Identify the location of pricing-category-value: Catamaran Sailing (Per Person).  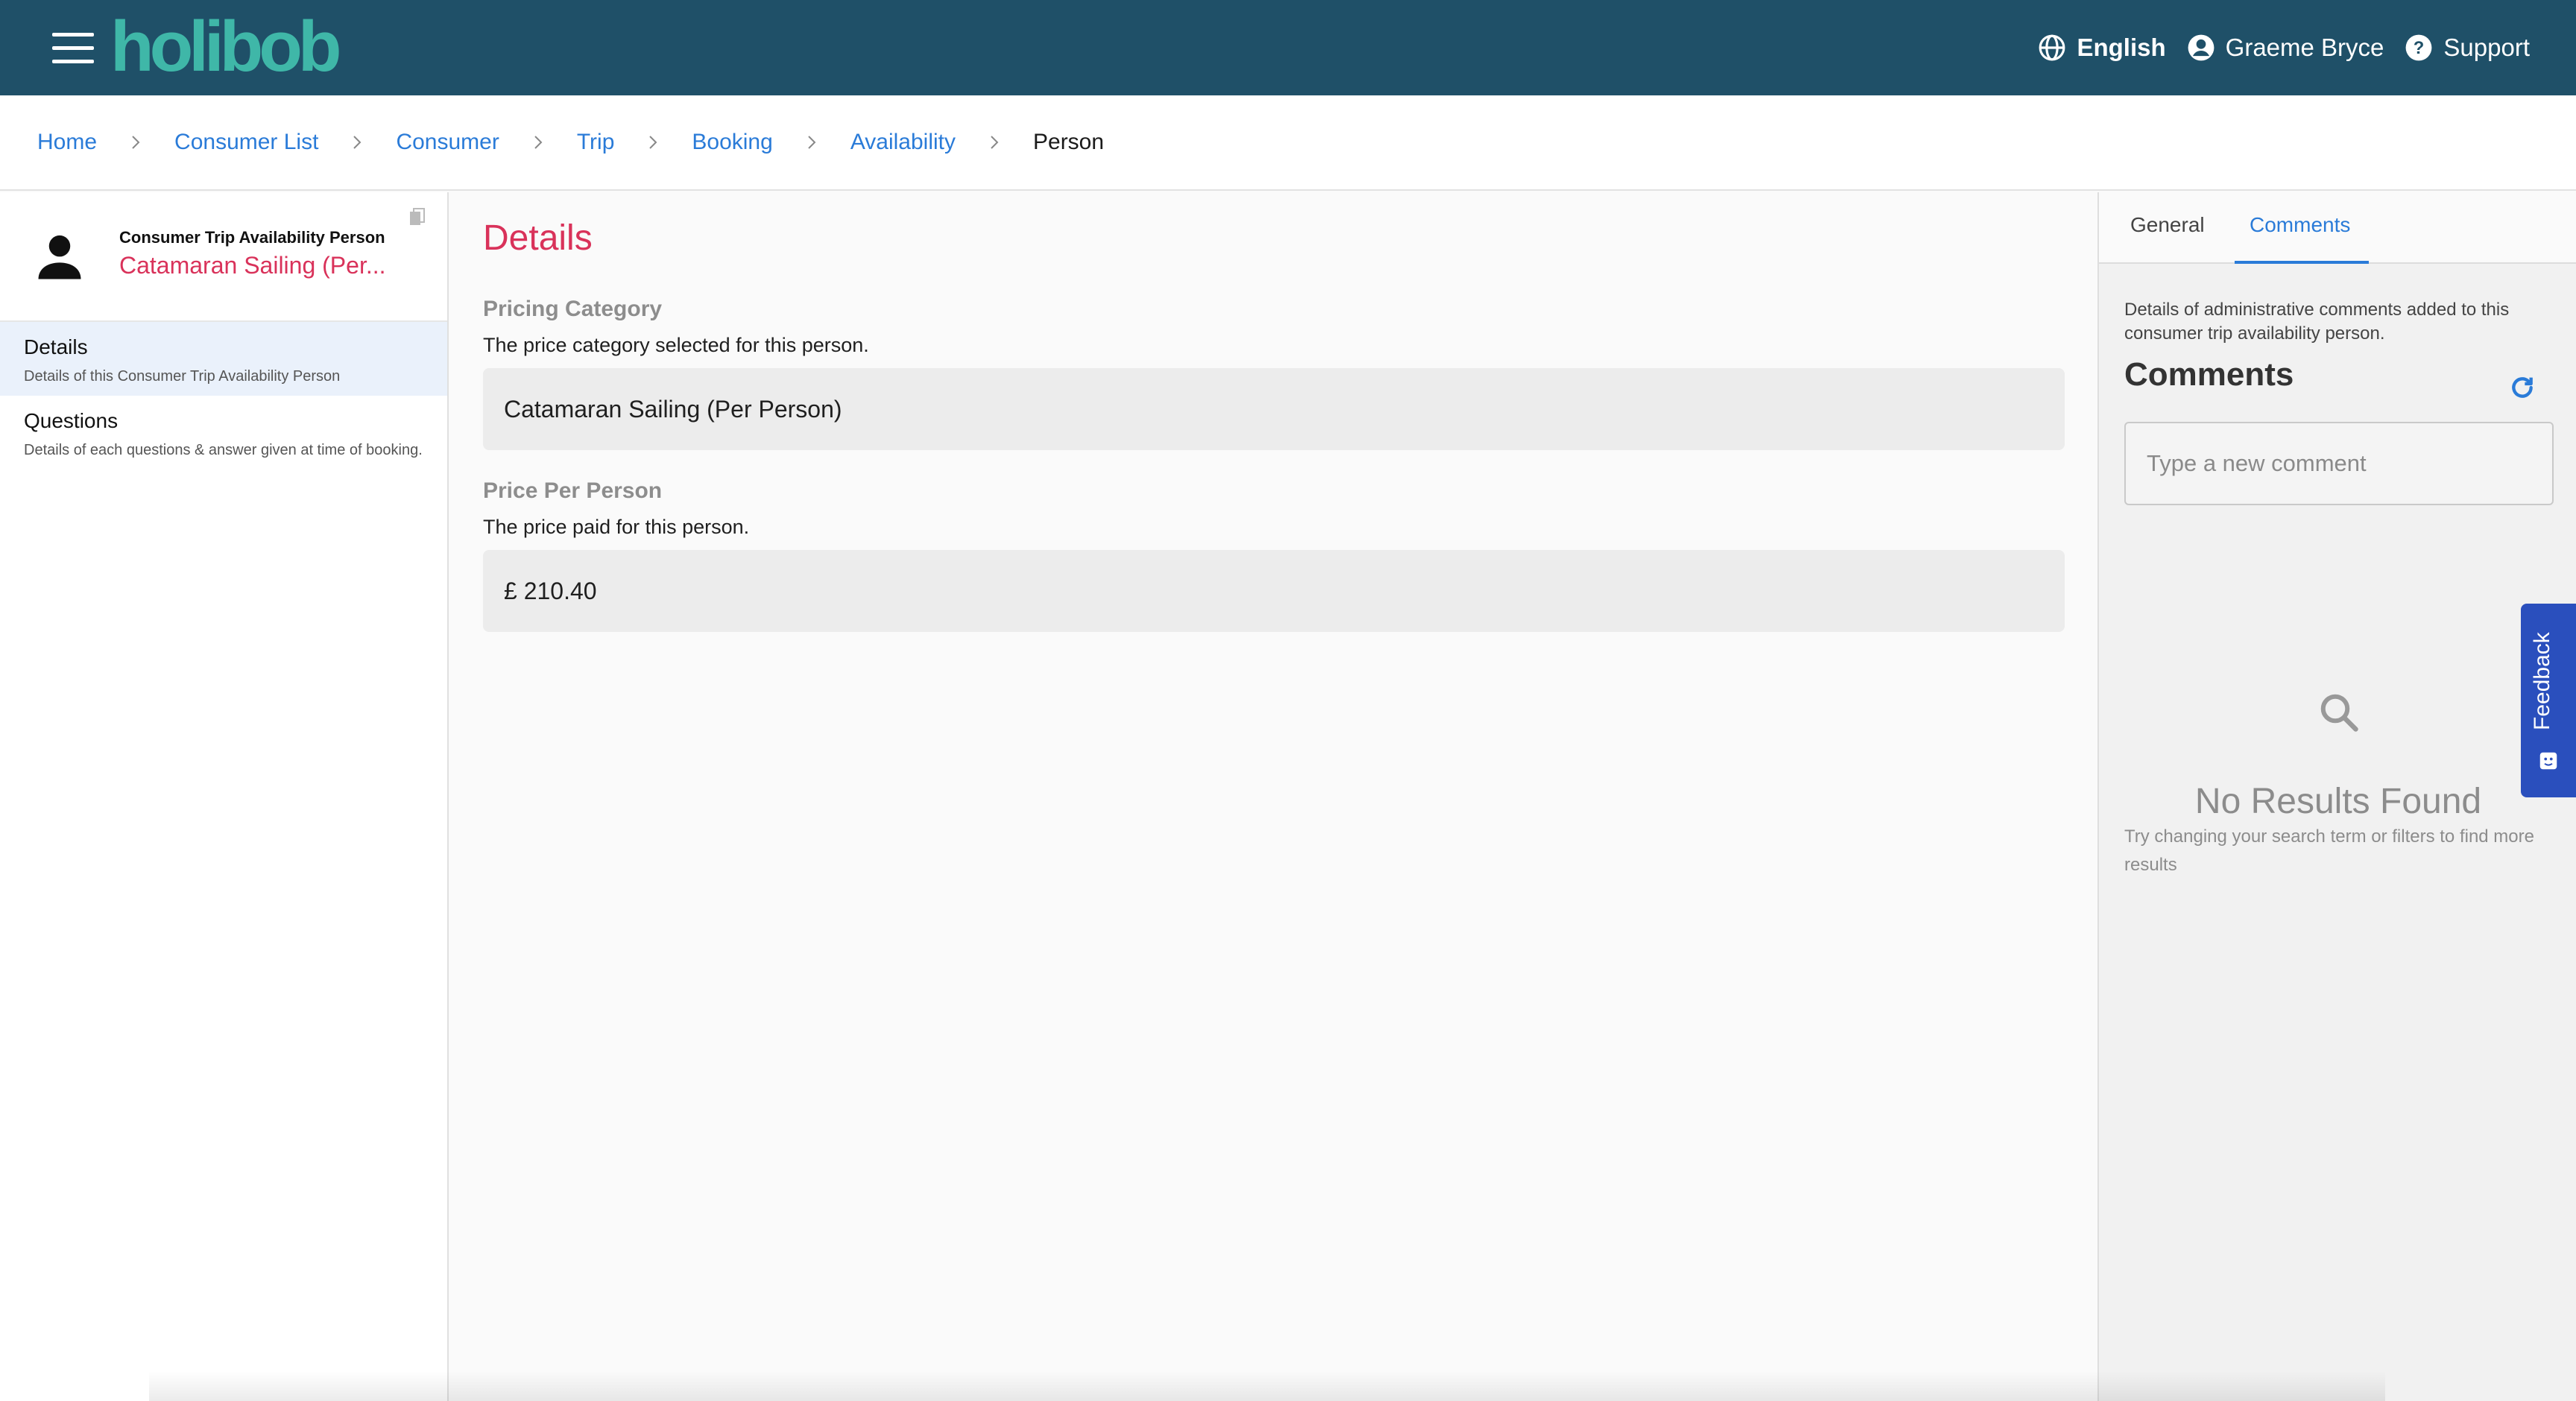
(1274, 409).